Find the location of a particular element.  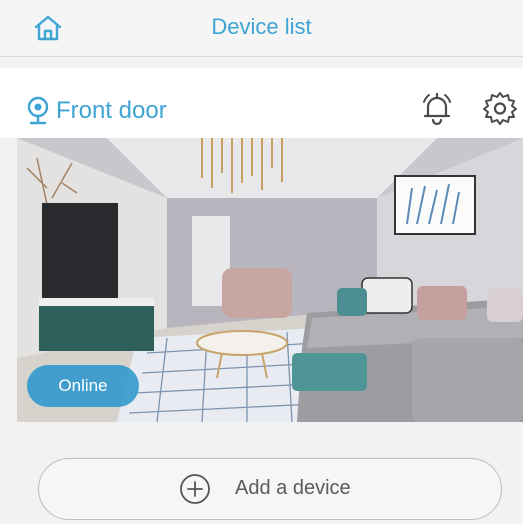

add-device-button: Add a device is located at coordinates (270, 489).